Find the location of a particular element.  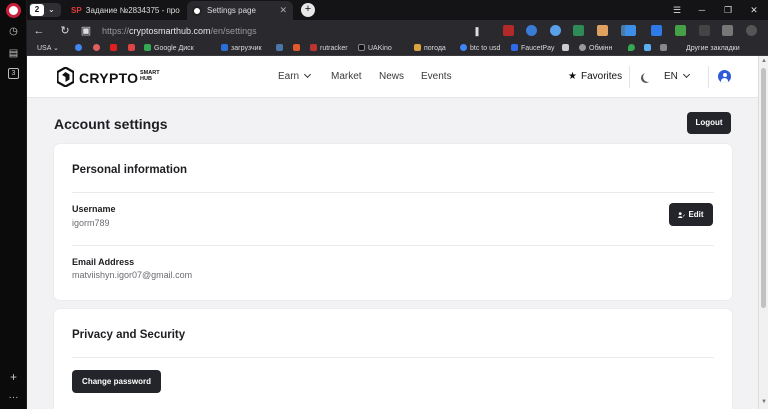

chevron-down-icon: ⌄ is located at coordinates (51, 9).